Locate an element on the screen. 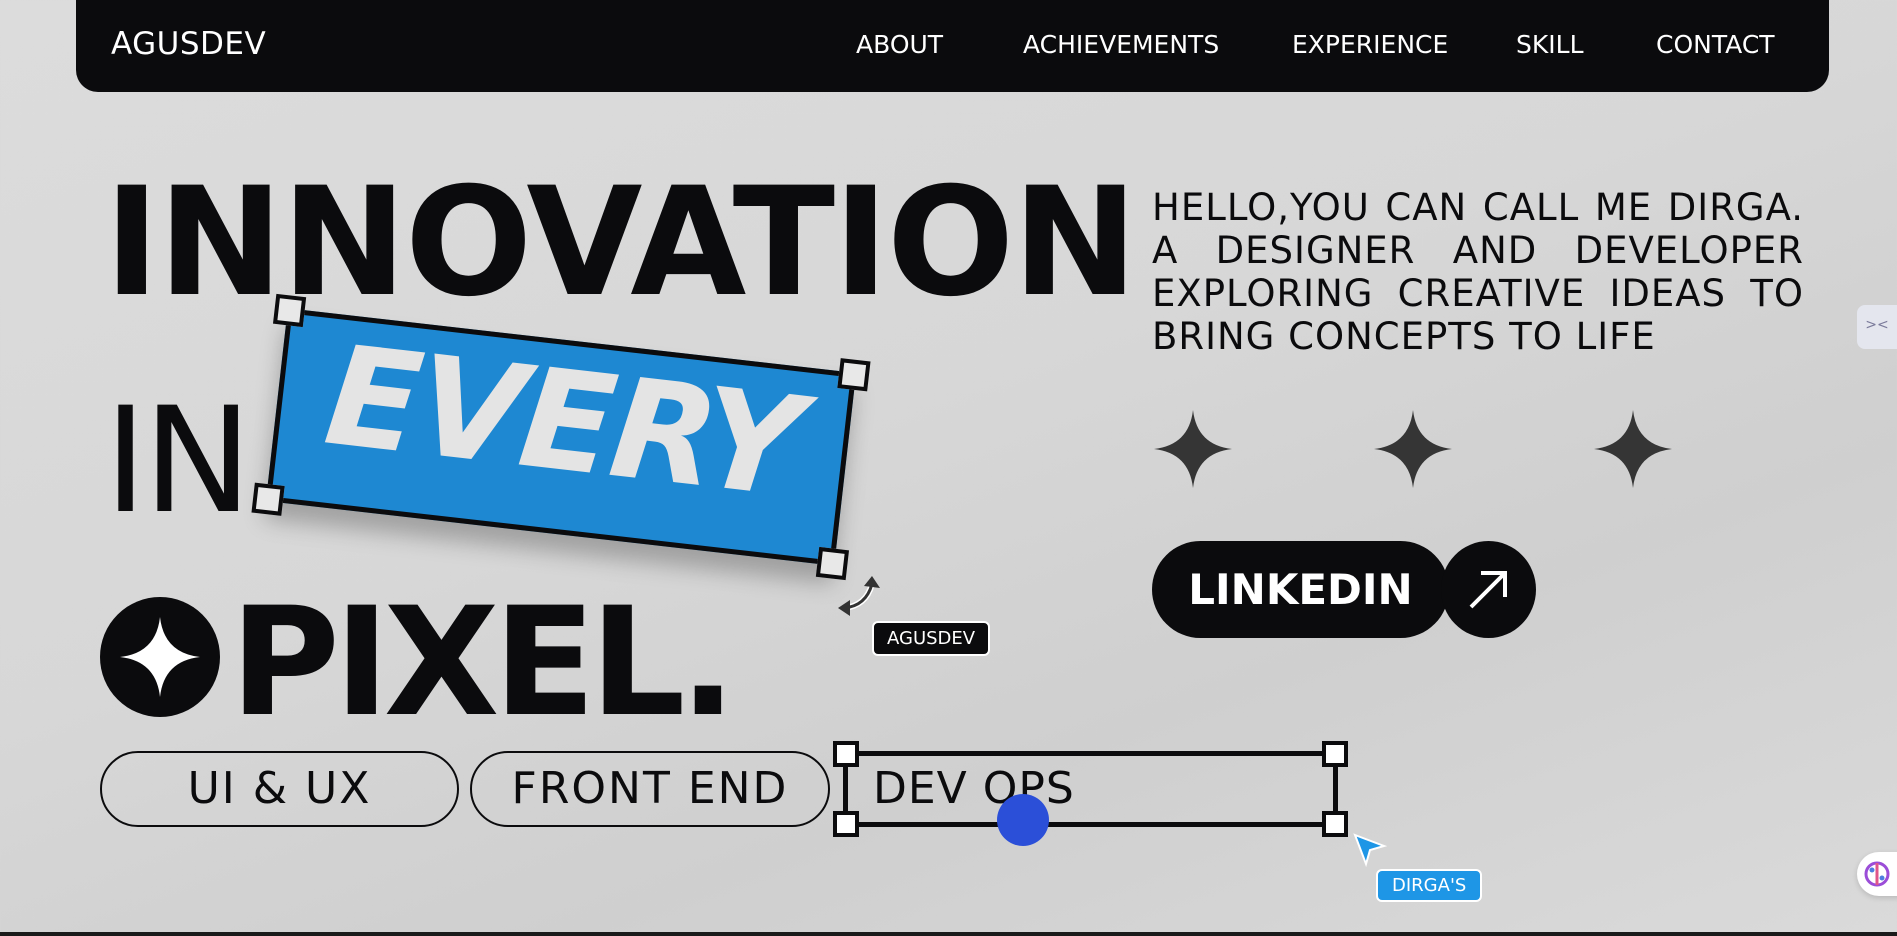 This screenshot has width=1897, height=936. rotate-icon is located at coordinates (859, 596).